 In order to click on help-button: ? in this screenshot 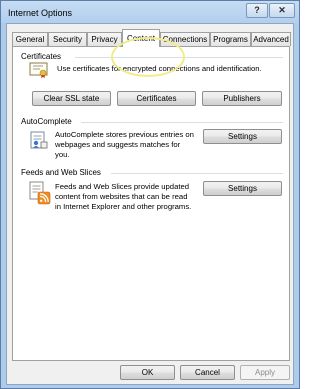, I will do `click(257, 10)`.